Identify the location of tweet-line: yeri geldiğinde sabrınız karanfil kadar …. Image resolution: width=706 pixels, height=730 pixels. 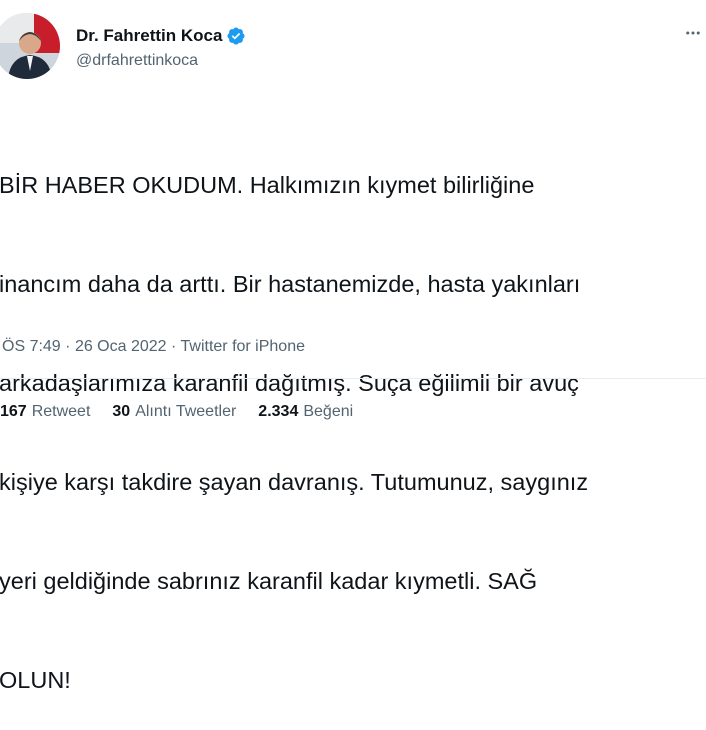
(269, 581).